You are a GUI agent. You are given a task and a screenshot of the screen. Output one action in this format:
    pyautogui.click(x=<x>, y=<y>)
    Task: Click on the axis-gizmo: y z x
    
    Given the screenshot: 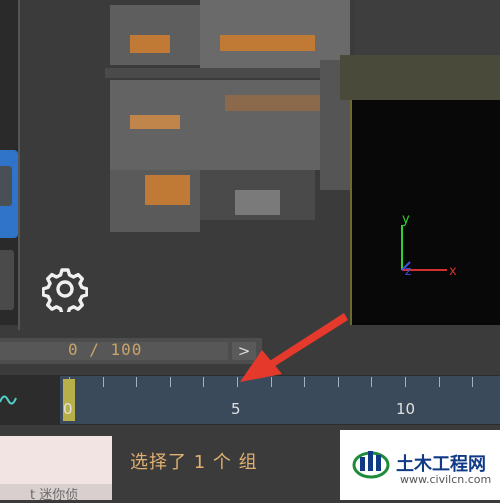 What is the action you would take?
    pyautogui.click(x=429, y=245)
    